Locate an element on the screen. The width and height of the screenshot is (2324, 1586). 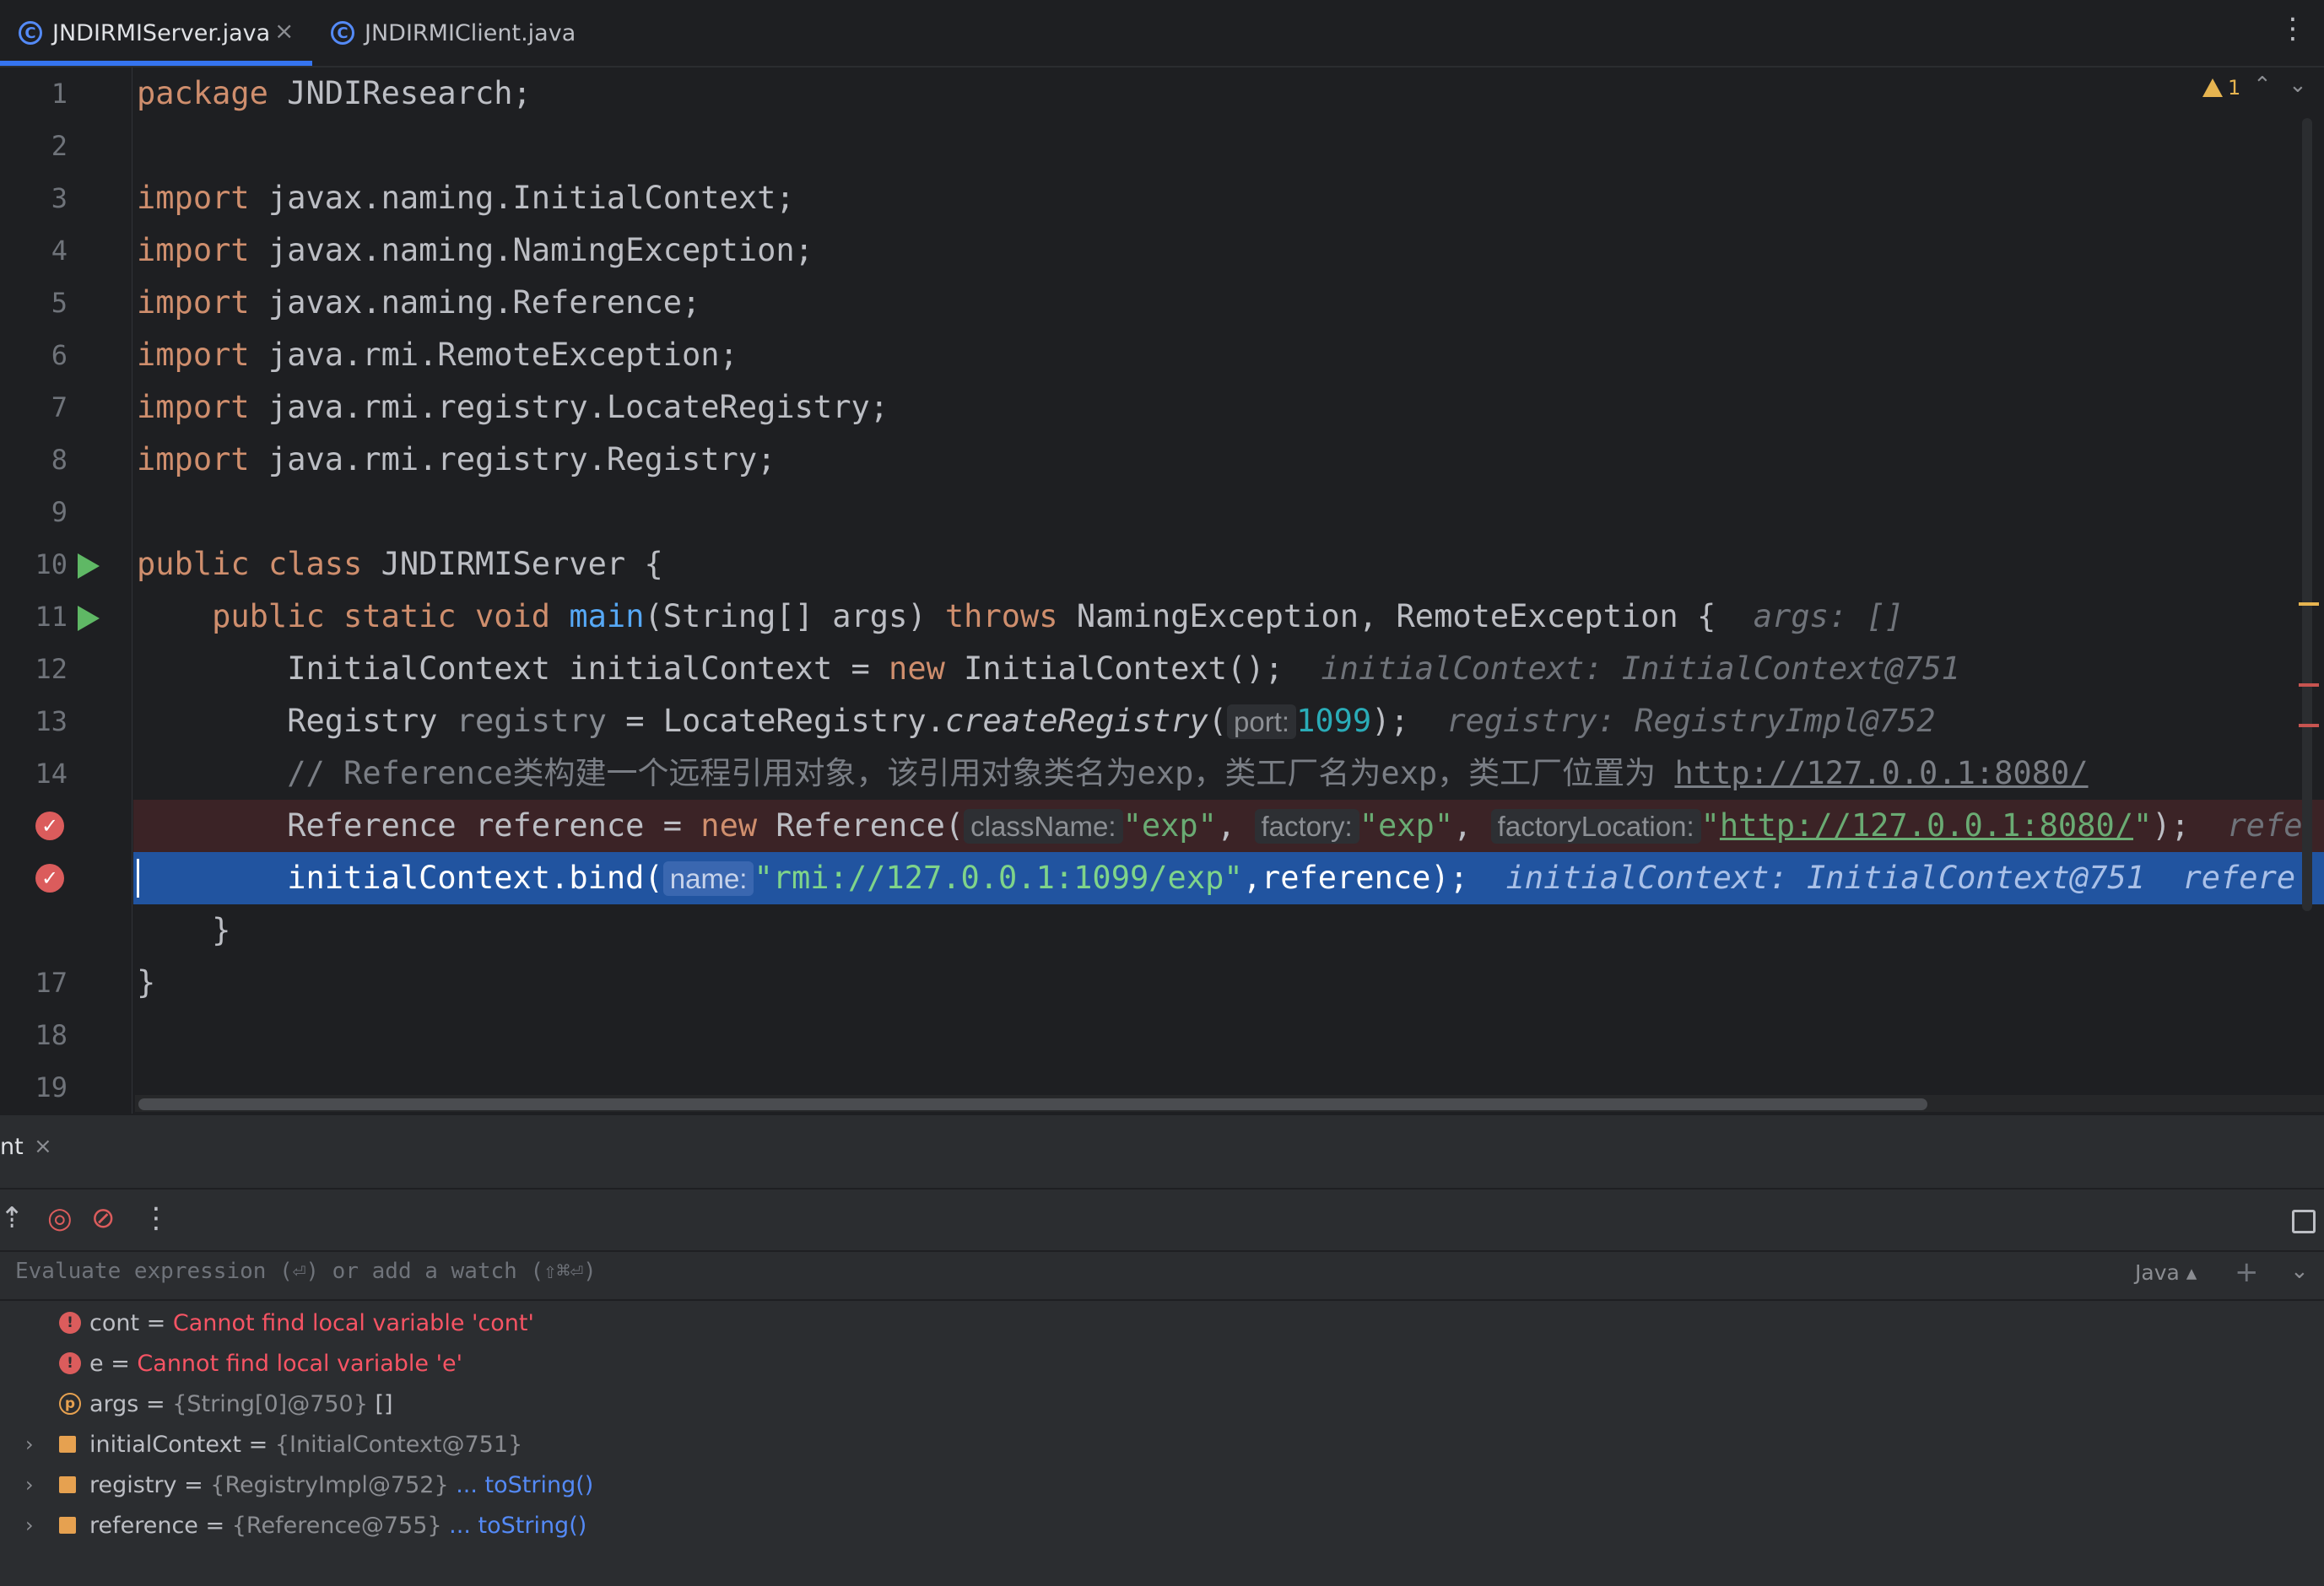
variable-text: args = {String[0]@750} [] is located at coordinates (241, 1404).